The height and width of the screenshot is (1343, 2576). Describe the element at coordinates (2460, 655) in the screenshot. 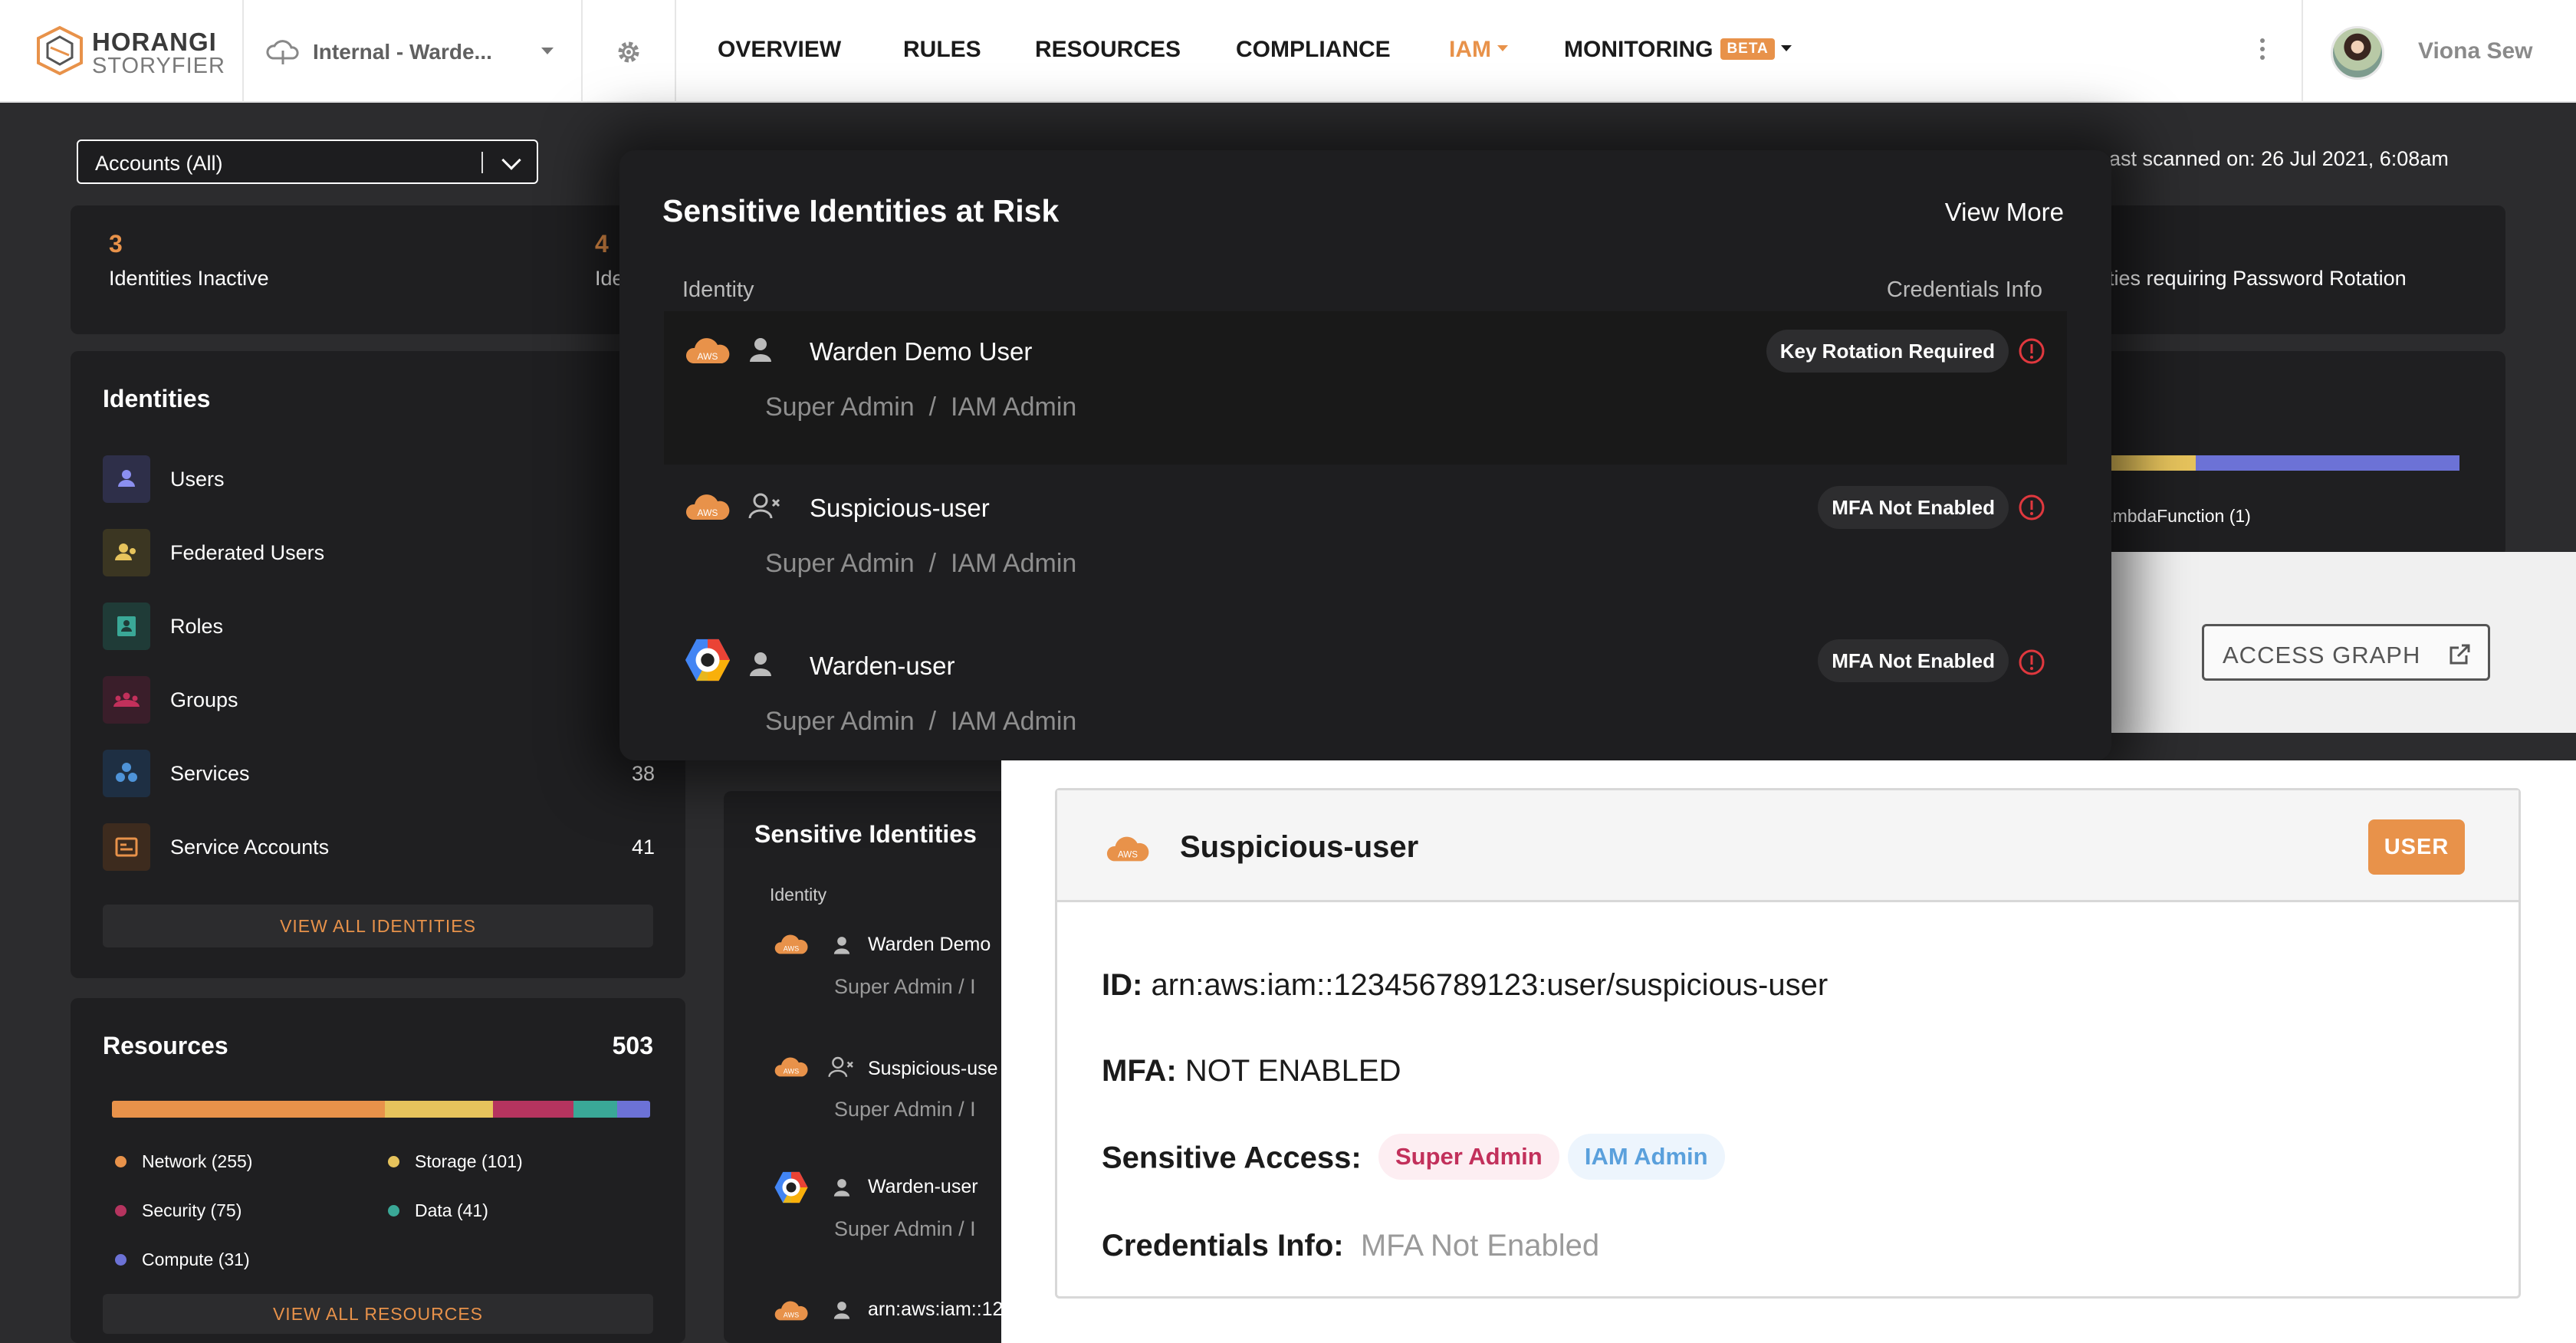

I see `external-link-icon` at that location.